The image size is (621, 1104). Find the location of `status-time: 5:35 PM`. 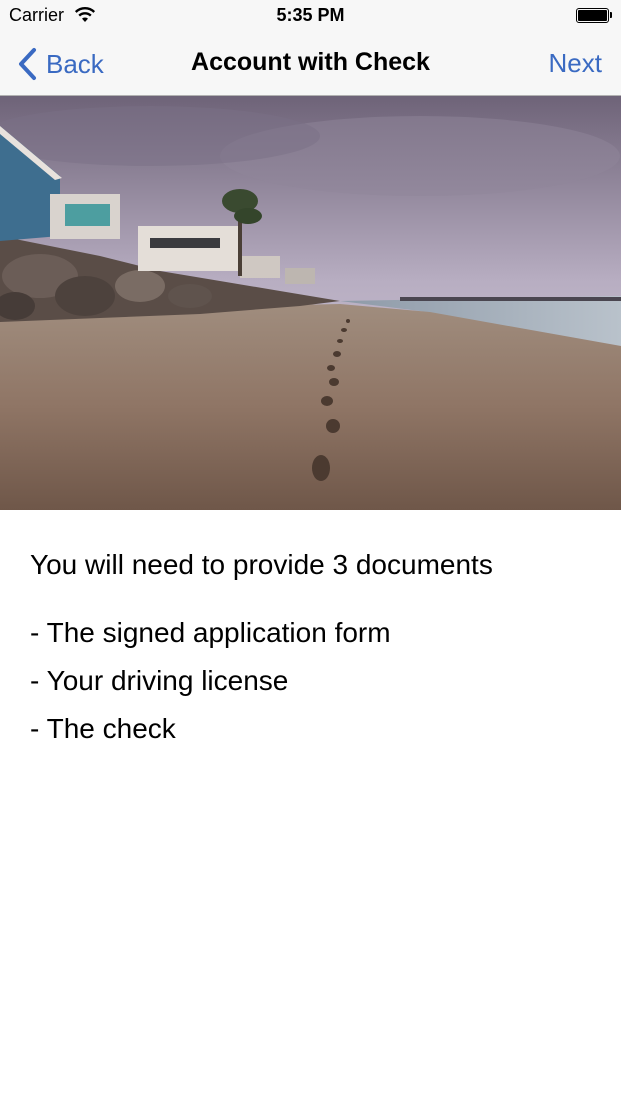

status-time: 5:35 PM is located at coordinates (310, 15).